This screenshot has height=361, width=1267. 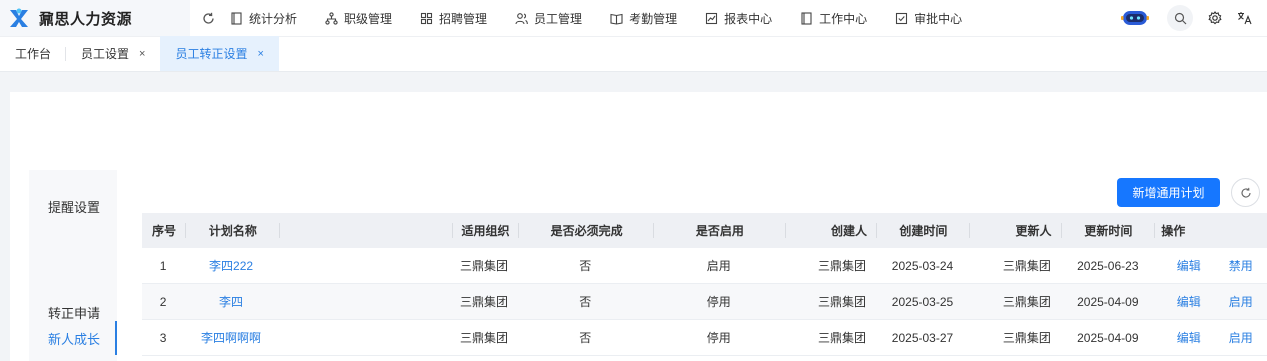 I want to click on org-tree-icon, so click(x=331, y=18).